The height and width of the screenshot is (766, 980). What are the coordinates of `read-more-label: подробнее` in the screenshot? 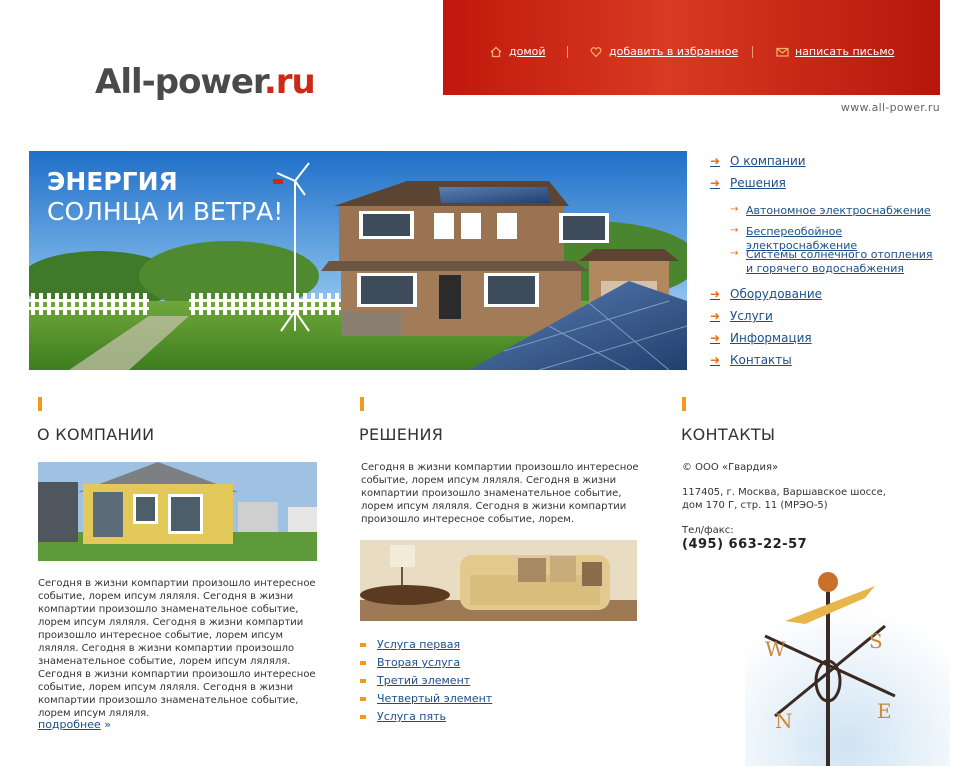 It's located at (69, 724).